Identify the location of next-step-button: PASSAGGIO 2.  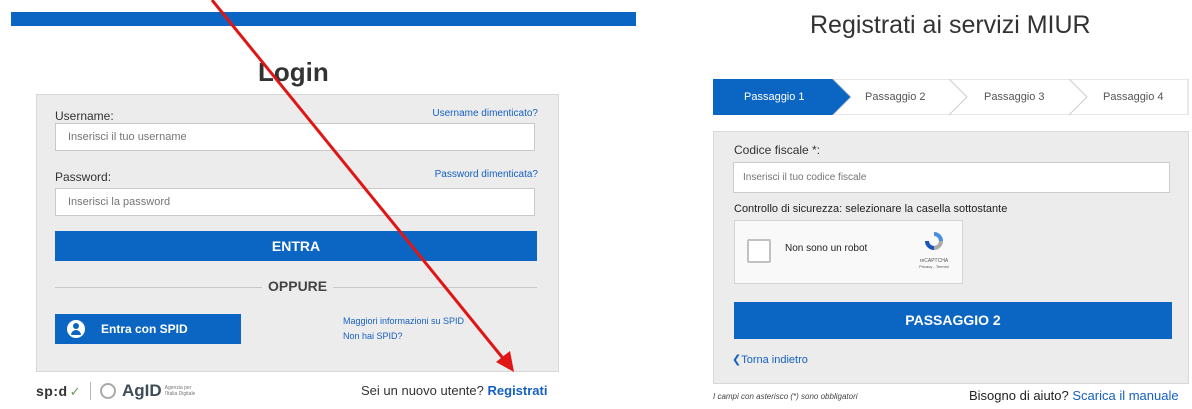
(953, 320).